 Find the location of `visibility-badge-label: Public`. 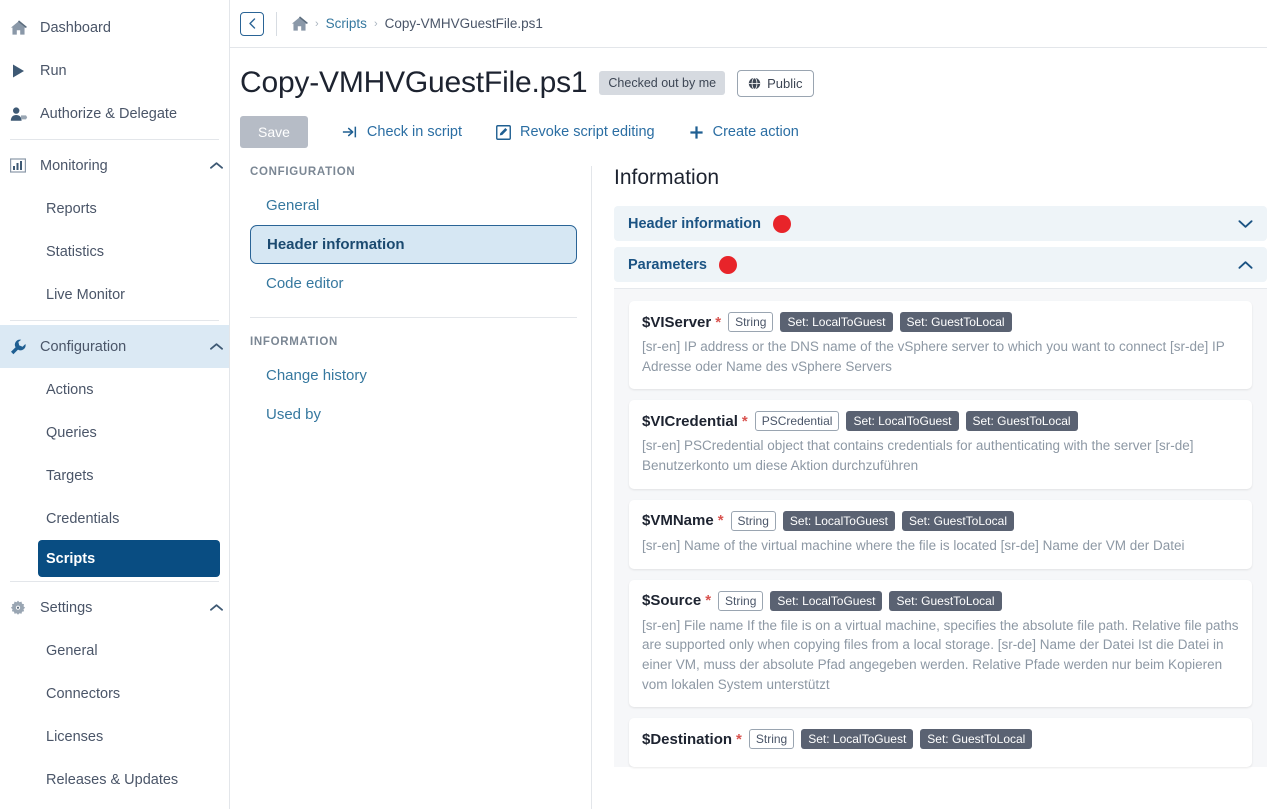

visibility-badge-label: Public is located at coordinates (785, 83).